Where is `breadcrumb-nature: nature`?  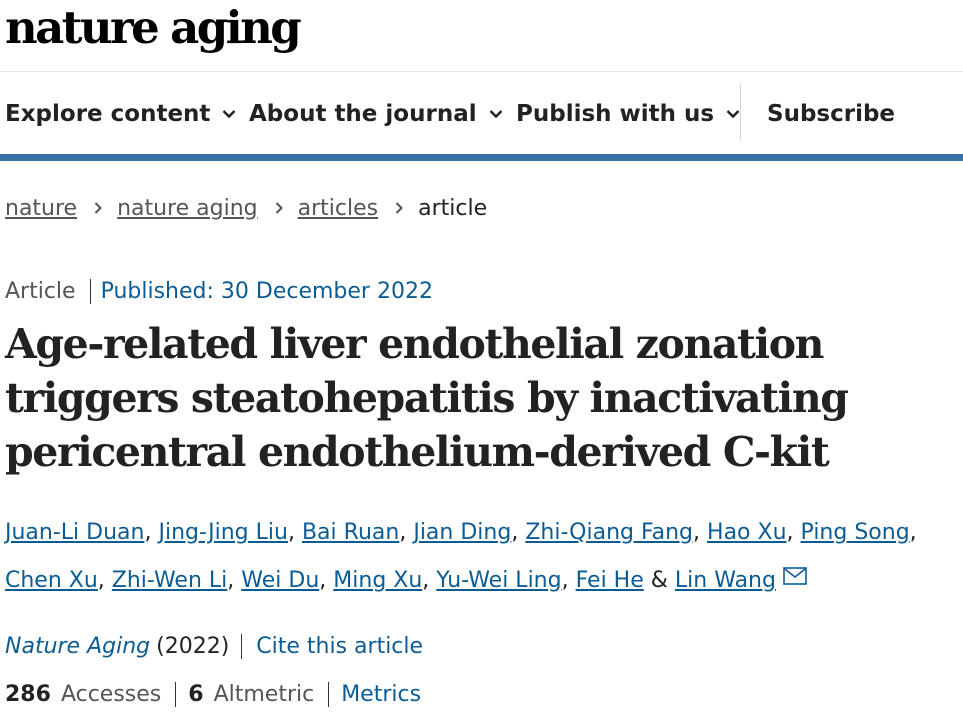
breadcrumb-nature: nature is located at coordinates (41, 208).